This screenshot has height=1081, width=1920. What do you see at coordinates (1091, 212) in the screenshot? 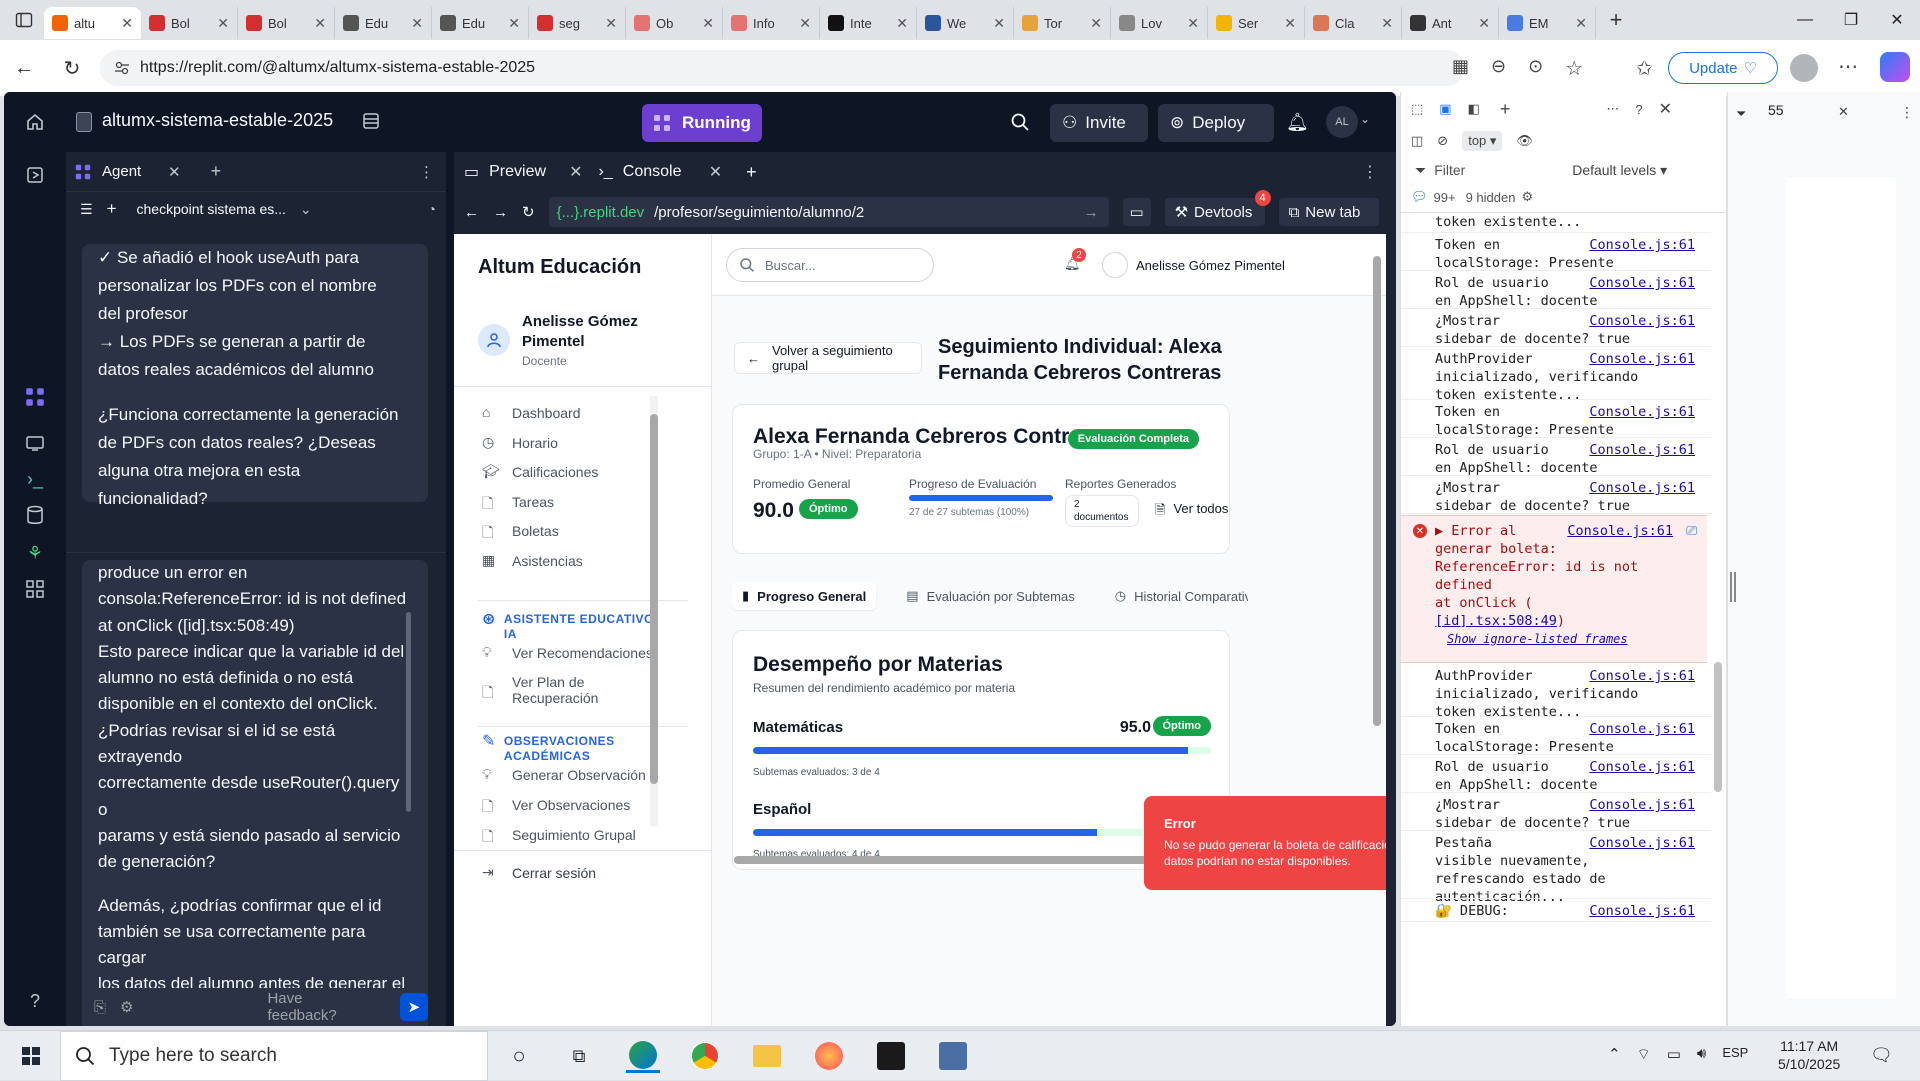
I see `open-arrow-icon: →` at bounding box center [1091, 212].